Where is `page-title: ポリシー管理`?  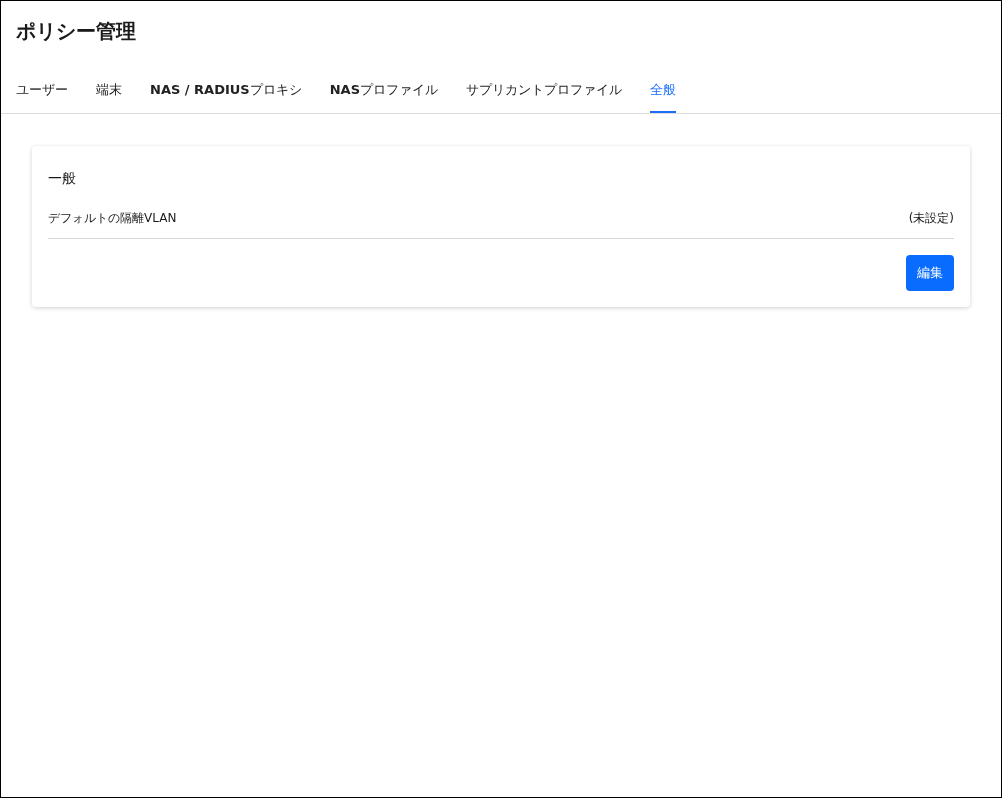 page-title: ポリシー管理 is located at coordinates (76, 31).